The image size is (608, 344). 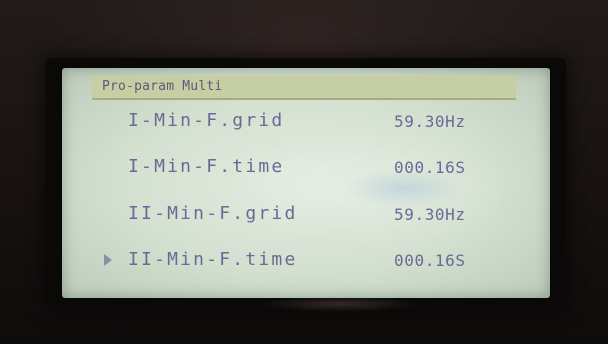 I want to click on menu-row-i-min-f-time: I-Min-F.time 000.16S, so click(x=304, y=168).